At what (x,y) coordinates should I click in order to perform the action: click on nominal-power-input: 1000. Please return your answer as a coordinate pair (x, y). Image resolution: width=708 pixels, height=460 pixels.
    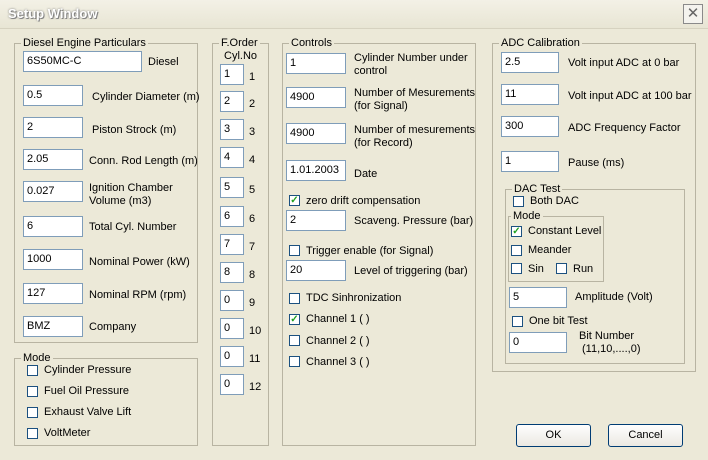
    Looking at the image, I should click on (53, 259).